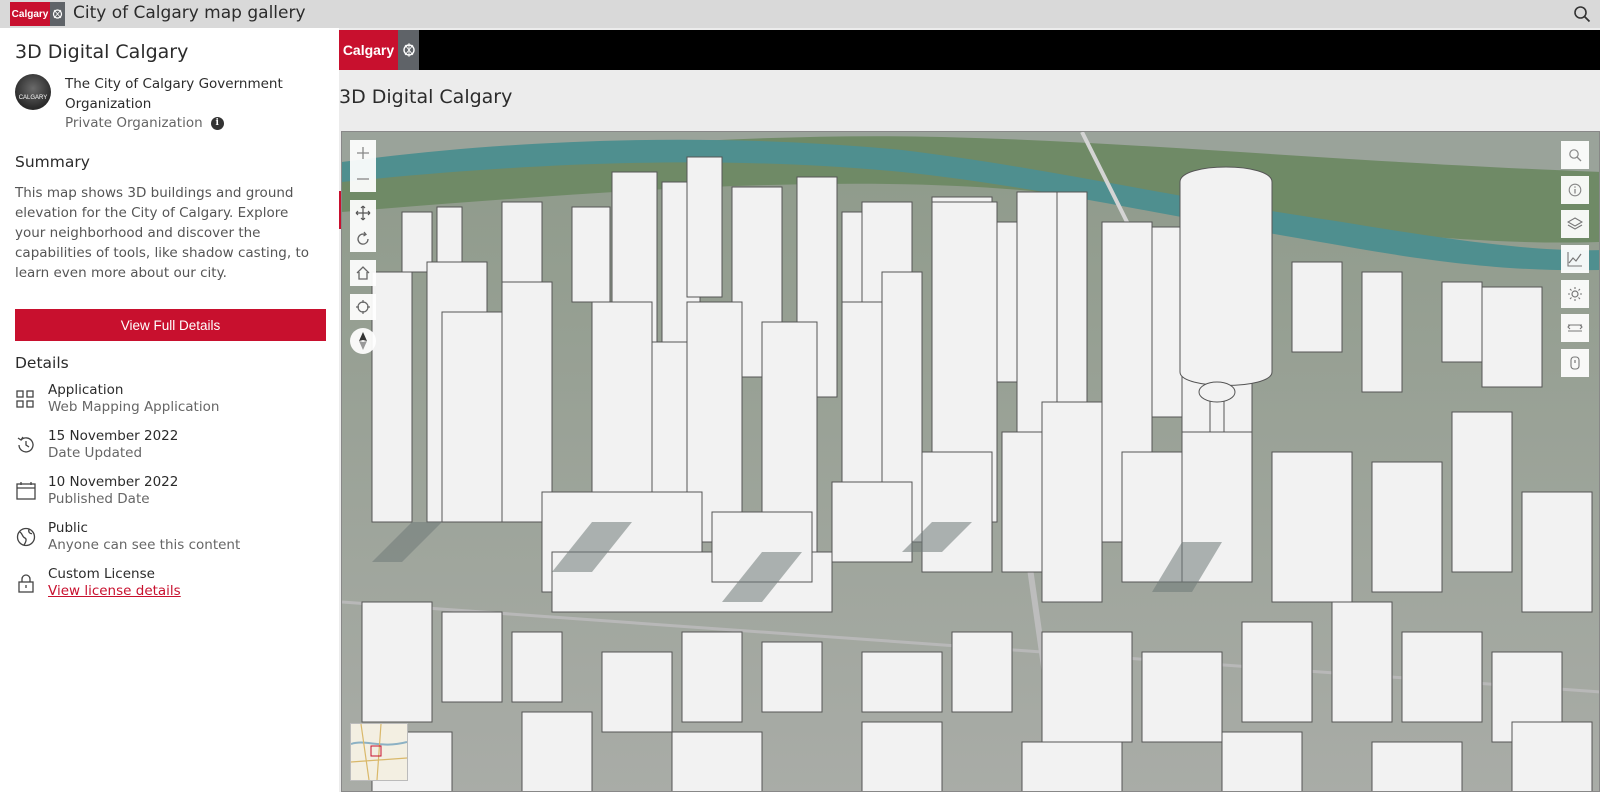 This screenshot has width=1600, height=792. Describe the element at coordinates (1575, 190) in the screenshot. I see `info-icon` at that location.